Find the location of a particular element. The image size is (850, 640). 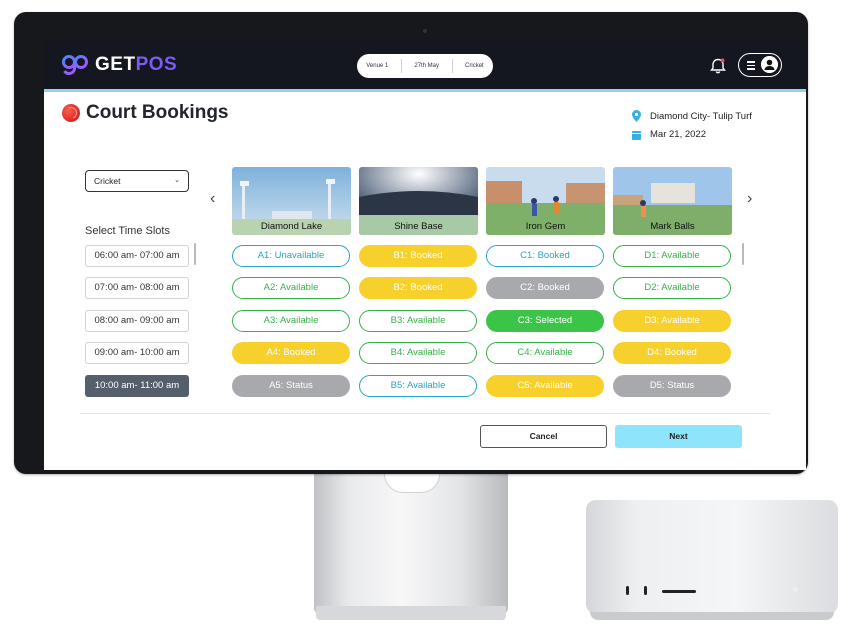

logo-mark-icon is located at coordinates (75, 65).